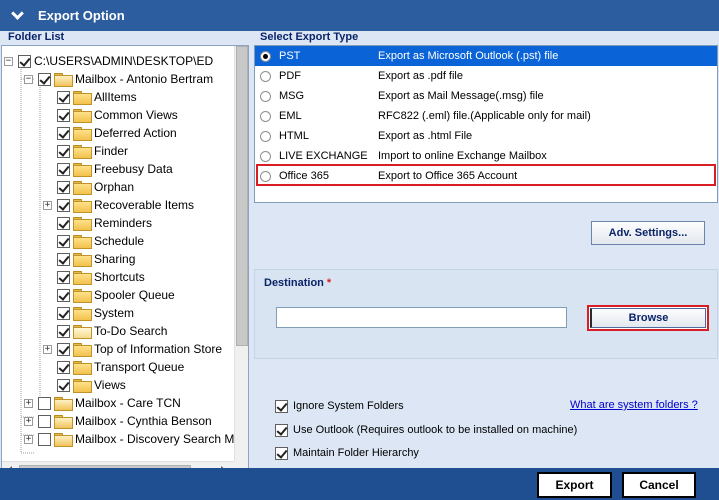  Describe the element at coordinates (101, 277) in the screenshot. I see `folder-tree-item: Shortcuts` at that location.